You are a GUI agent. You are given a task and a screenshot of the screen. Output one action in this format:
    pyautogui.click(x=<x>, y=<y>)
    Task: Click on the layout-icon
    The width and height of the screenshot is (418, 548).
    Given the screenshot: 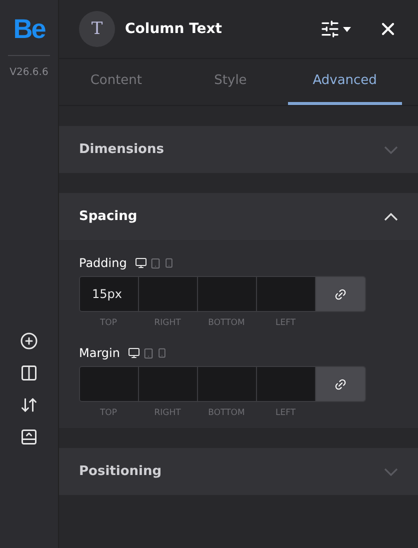 What is the action you would take?
    pyautogui.click(x=29, y=373)
    